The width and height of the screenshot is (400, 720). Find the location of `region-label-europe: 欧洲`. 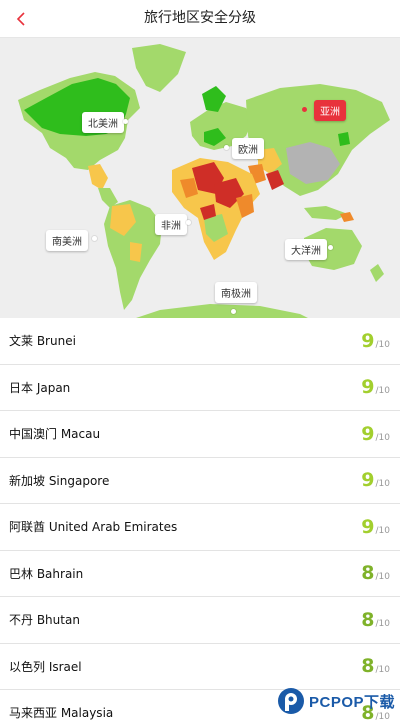

region-label-europe: 欧洲 is located at coordinates (248, 148).